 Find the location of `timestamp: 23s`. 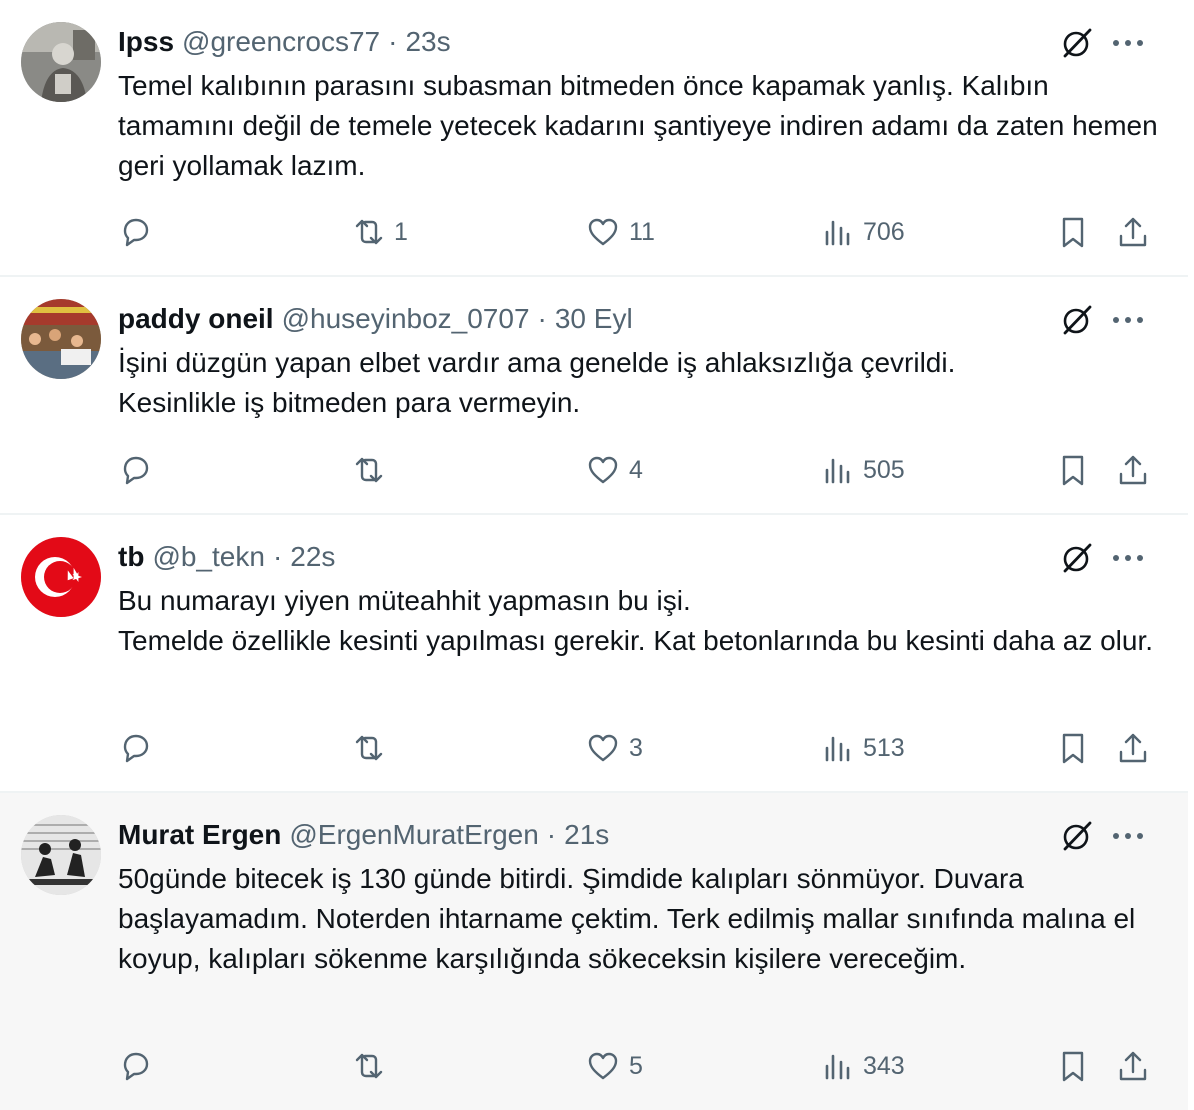

timestamp: 23s is located at coordinates (427, 42).